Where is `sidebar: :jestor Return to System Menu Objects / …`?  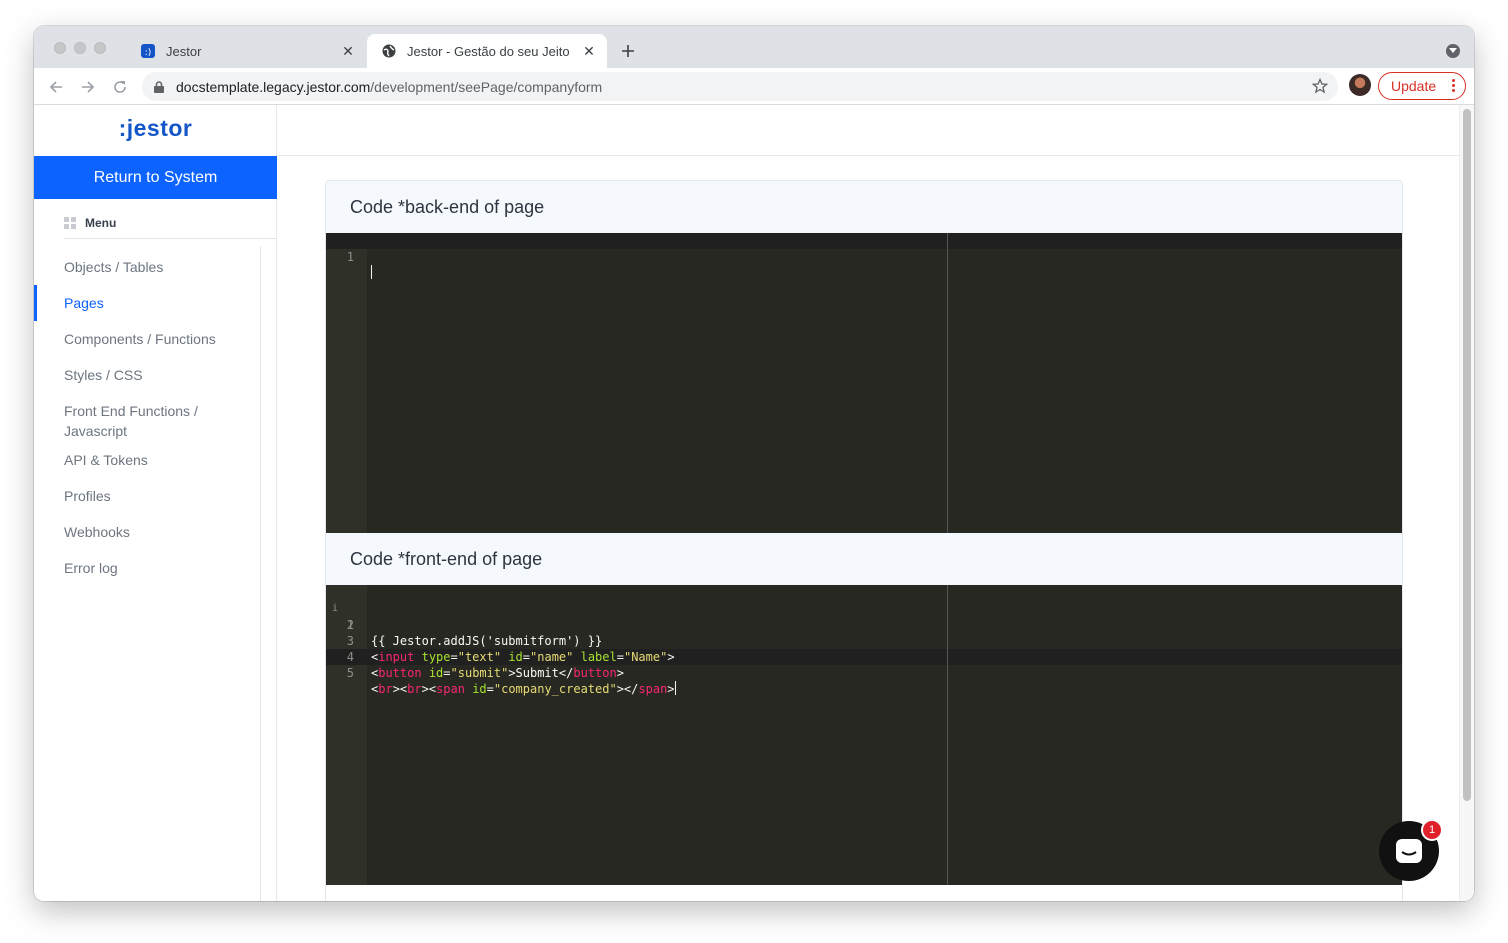 sidebar: :jestor Return to System Menu Objects / … is located at coordinates (155, 503).